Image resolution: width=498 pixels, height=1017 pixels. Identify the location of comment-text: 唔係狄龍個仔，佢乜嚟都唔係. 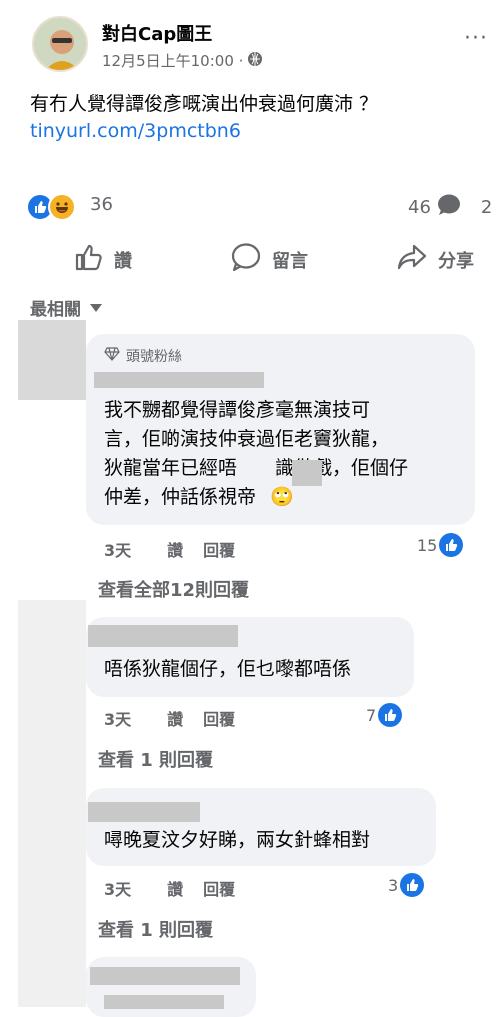
(228, 669).